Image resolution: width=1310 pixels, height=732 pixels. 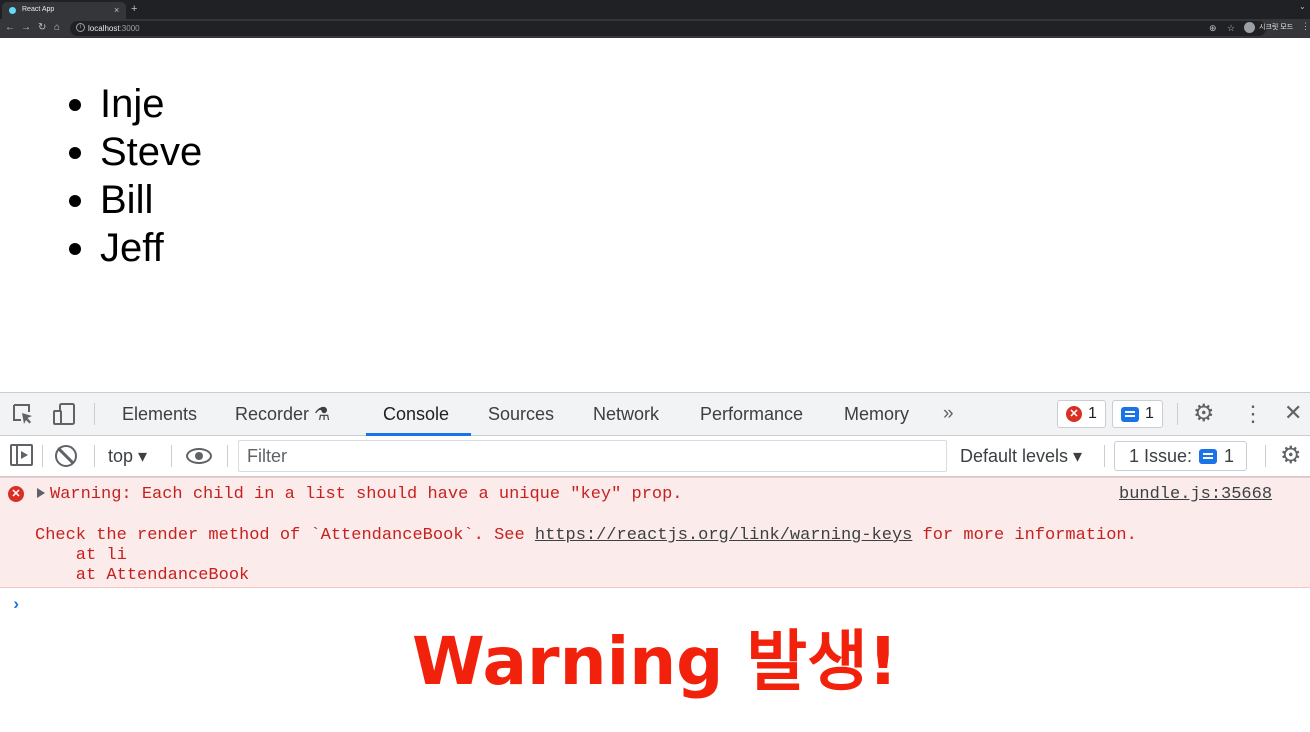 I want to click on list-item: Inje, so click(x=135, y=104).